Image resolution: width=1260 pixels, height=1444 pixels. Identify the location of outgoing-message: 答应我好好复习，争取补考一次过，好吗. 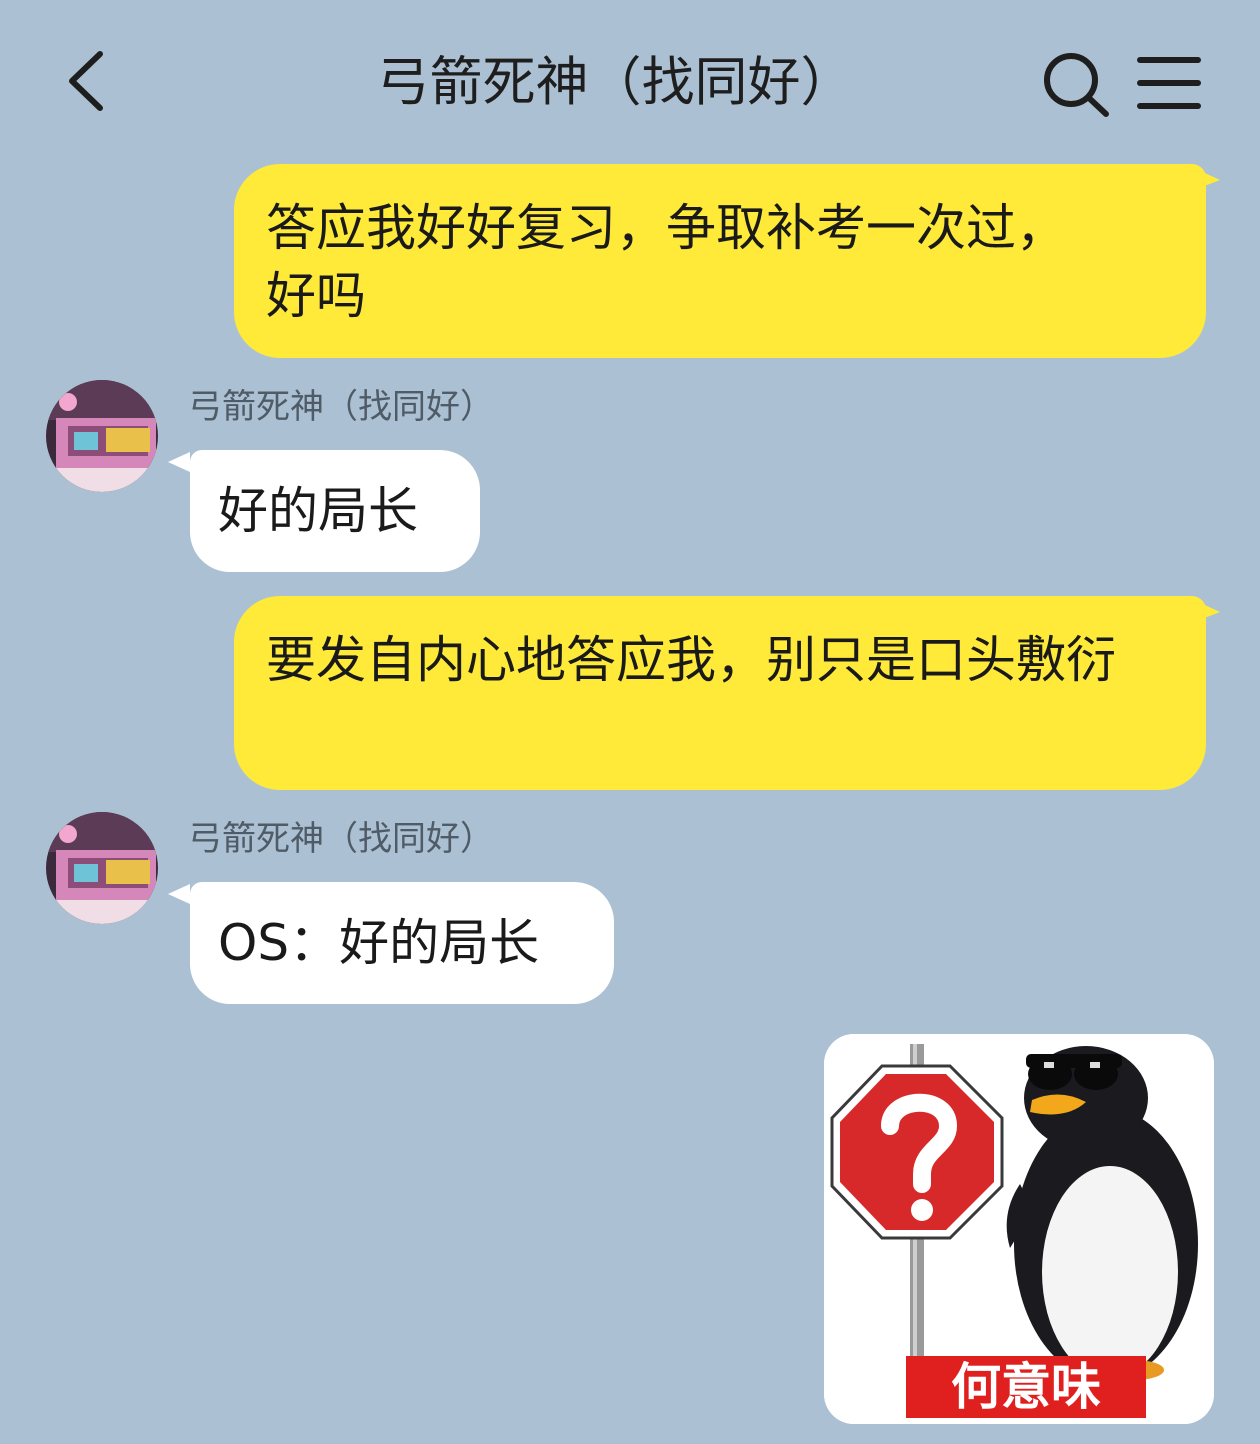
(720, 261).